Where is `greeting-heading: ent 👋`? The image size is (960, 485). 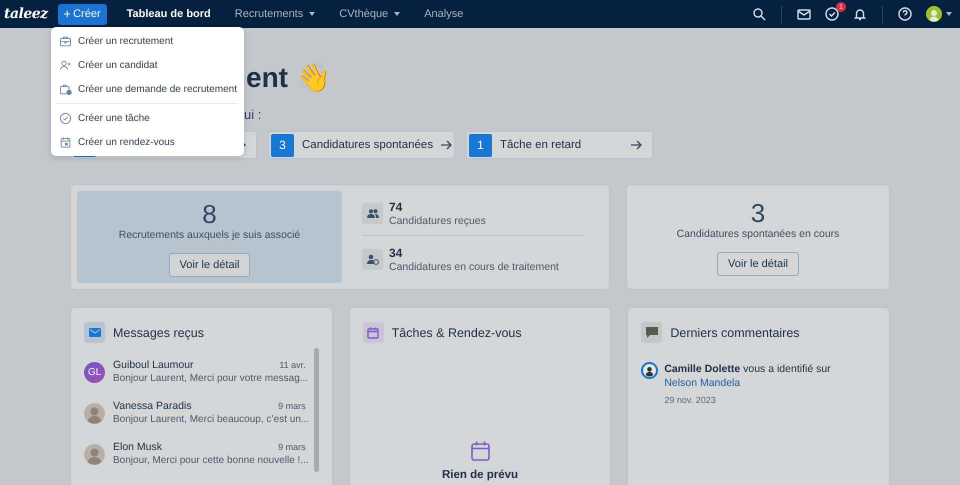
greeting-heading: ent 👋 is located at coordinates (289, 78).